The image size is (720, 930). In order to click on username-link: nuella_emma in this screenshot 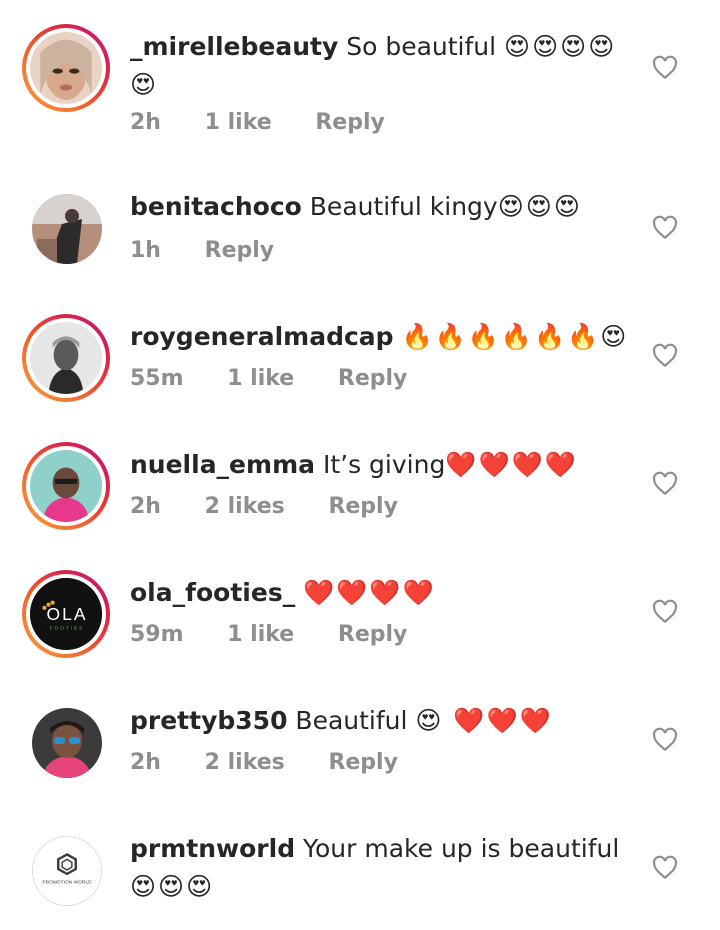, I will do `click(222, 464)`.